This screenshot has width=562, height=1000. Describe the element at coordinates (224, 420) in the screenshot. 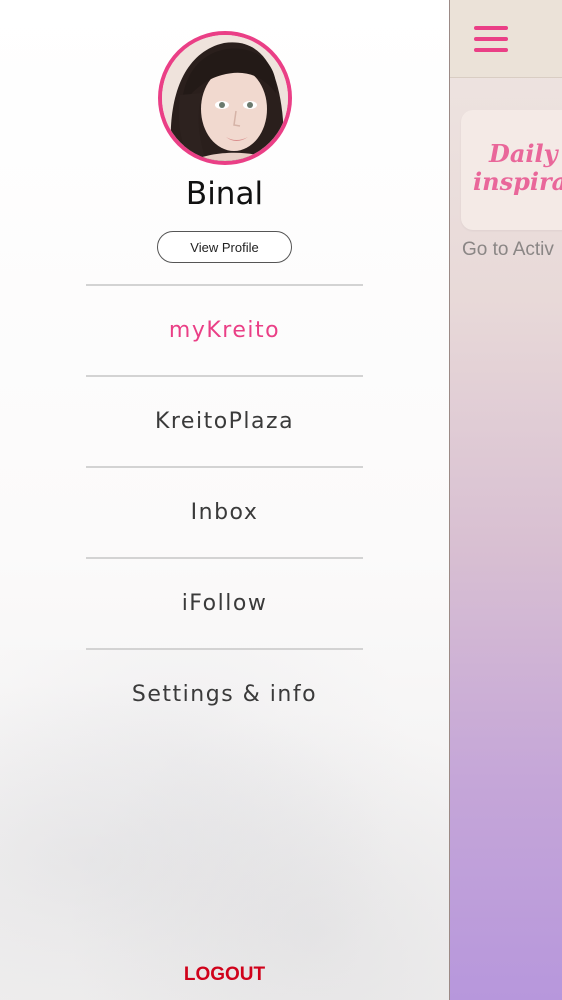

I see `menu-item-kreitoplaza: KreitoPlaza` at that location.